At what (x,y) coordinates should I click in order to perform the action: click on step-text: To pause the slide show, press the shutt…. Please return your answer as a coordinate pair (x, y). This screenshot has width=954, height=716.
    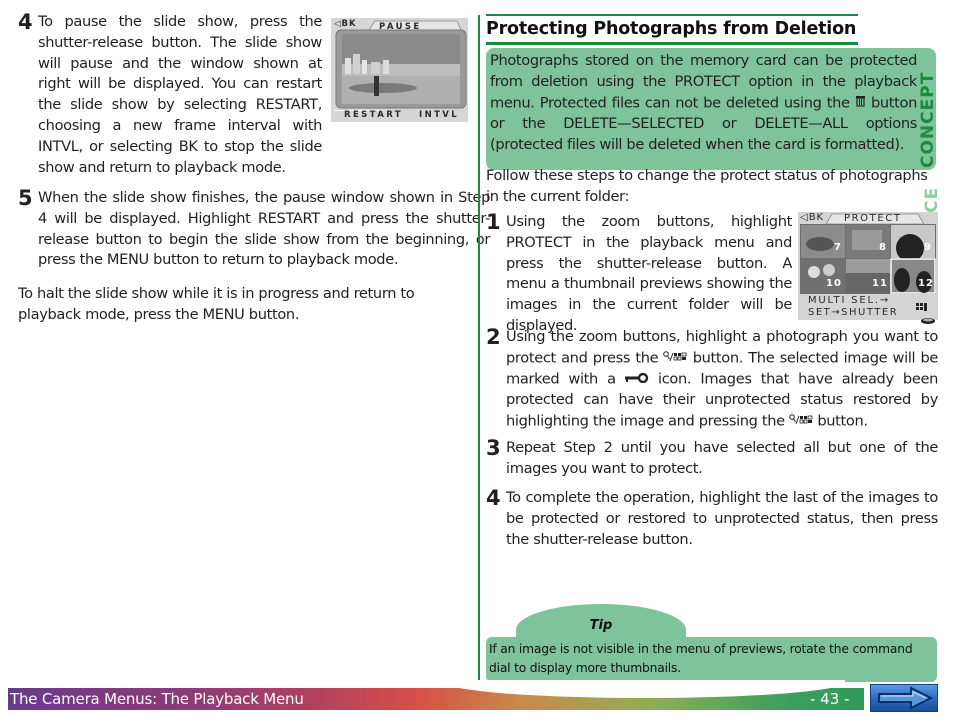
    Looking at the image, I should click on (180, 94).